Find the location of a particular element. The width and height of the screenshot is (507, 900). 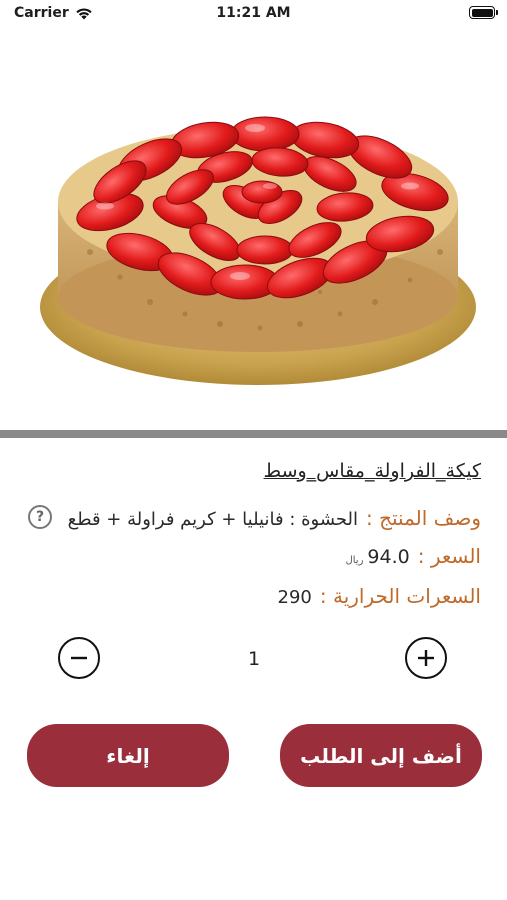

calories-value: 290 is located at coordinates (294, 597).